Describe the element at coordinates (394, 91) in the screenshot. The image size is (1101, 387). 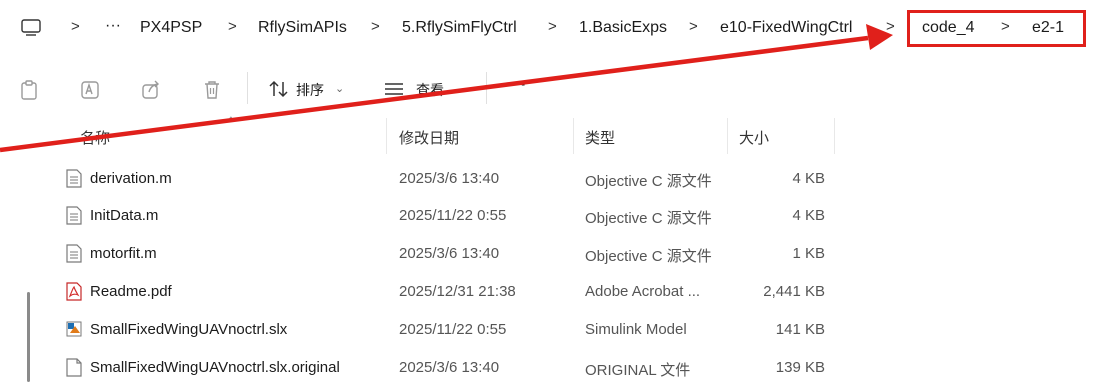
I see `view-icon` at that location.